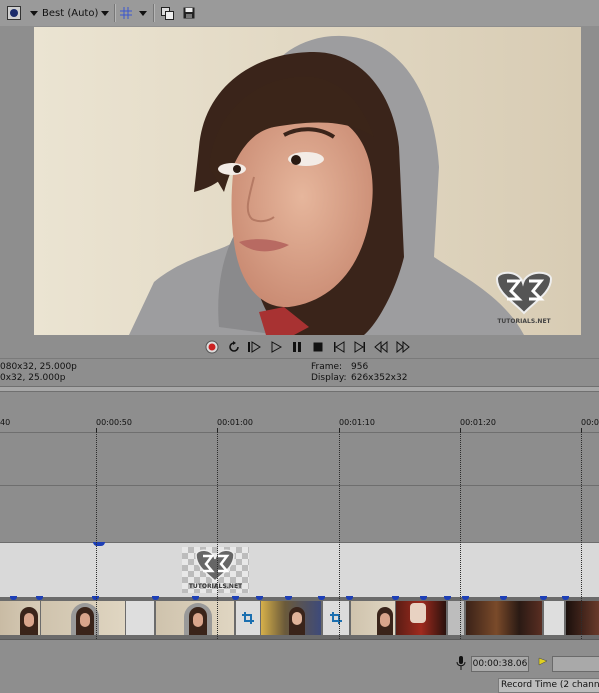  Describe the element at coordinates (72, 13) in the screenshot. I see `quality-dropdown: Best (Auto)` at that location.